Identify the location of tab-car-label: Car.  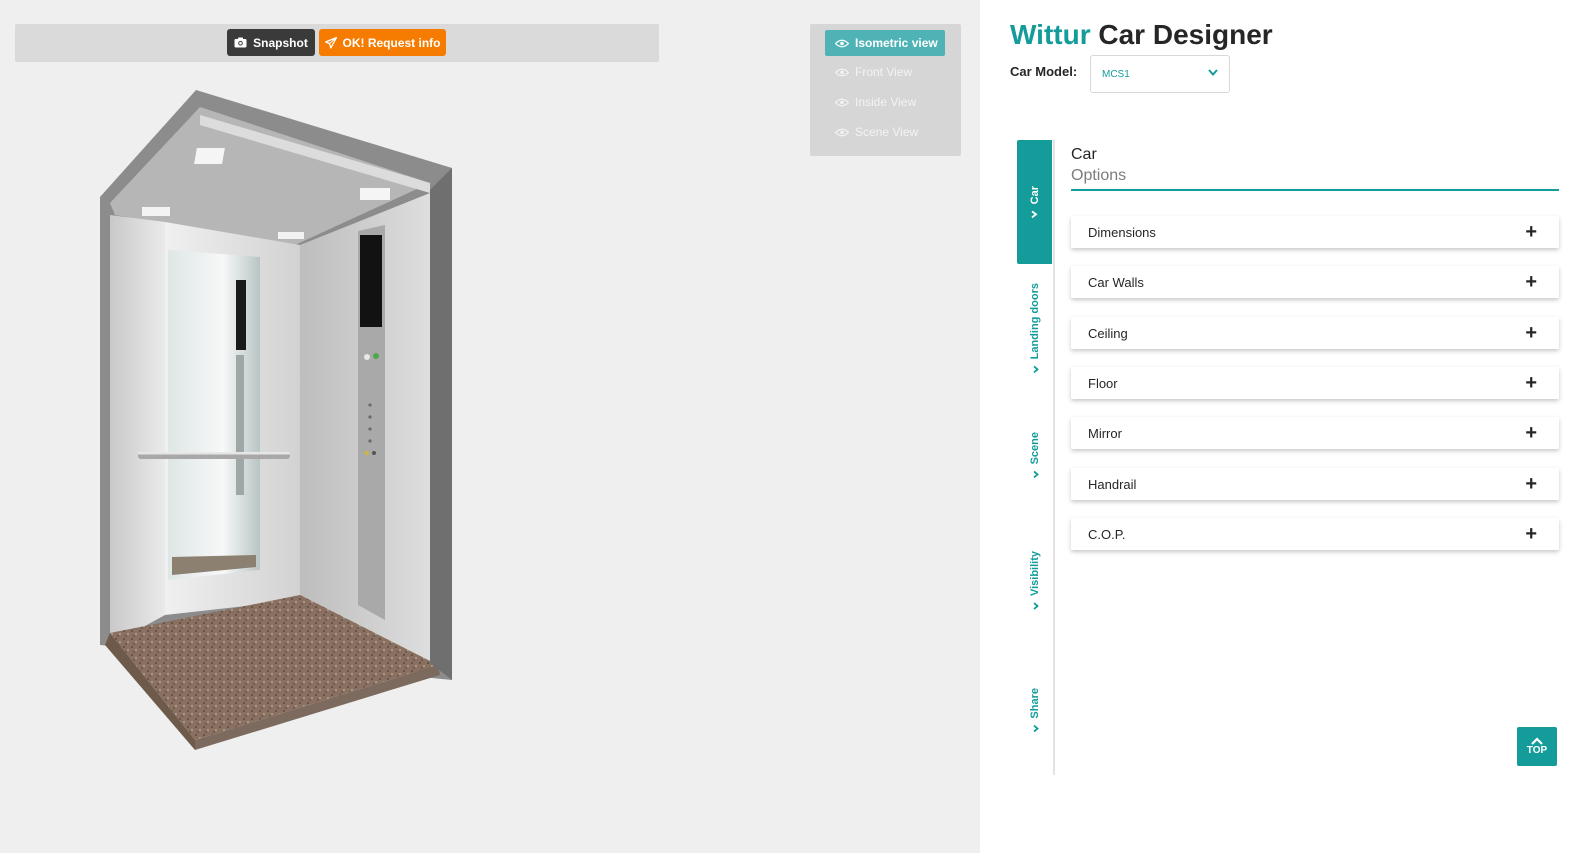
(1034, 195).